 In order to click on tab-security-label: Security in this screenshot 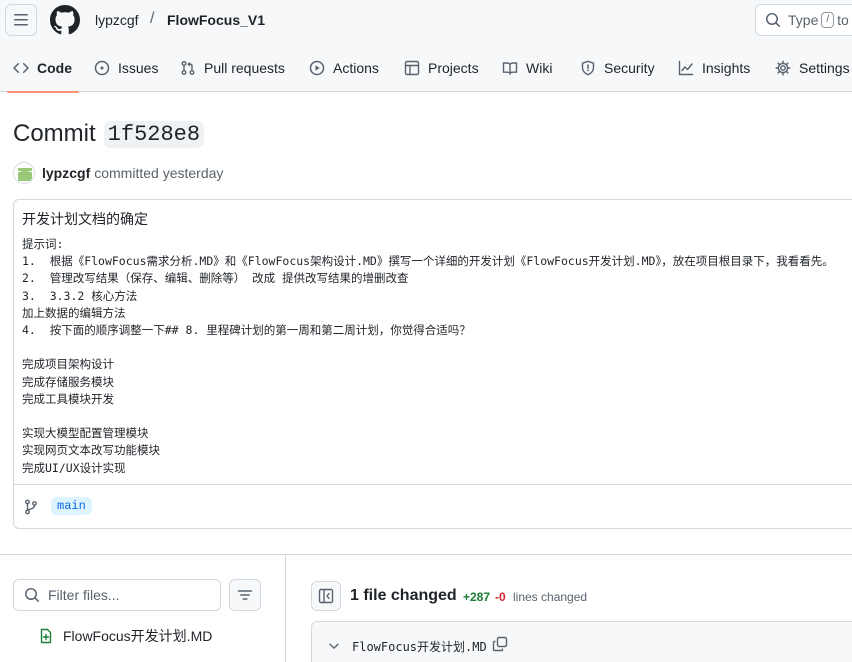, I will do `click(629, 68)`.